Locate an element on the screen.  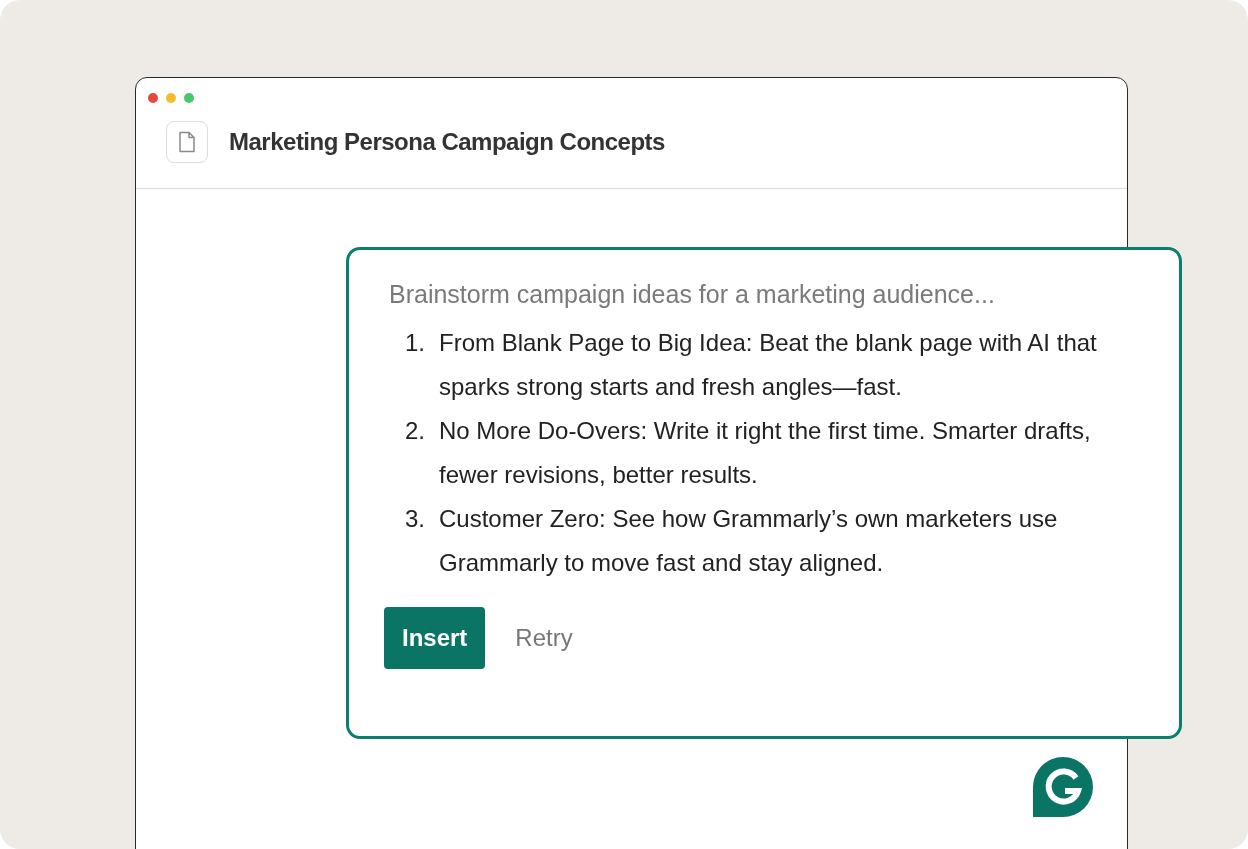
document-title: Marketing Persona Campaign Concepts is located at coordinates (447, 142).